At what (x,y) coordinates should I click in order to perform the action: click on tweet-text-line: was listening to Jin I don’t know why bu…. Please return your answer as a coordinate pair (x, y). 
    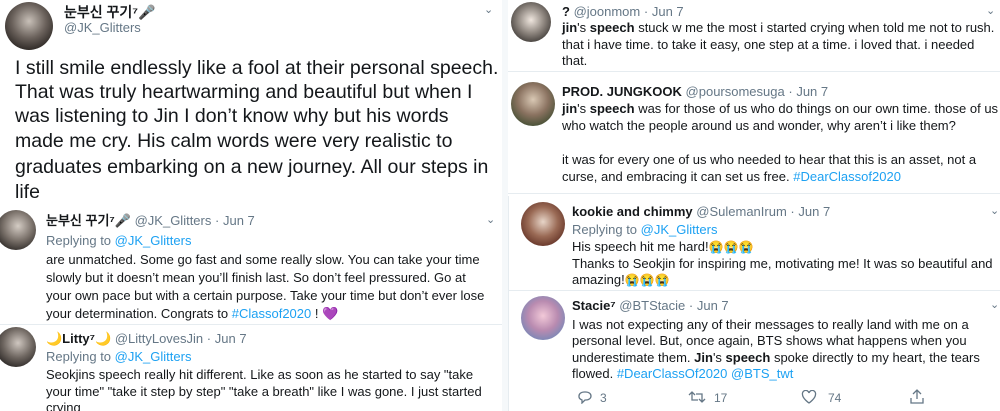
    Looking at the image, I should click on (232, 116).